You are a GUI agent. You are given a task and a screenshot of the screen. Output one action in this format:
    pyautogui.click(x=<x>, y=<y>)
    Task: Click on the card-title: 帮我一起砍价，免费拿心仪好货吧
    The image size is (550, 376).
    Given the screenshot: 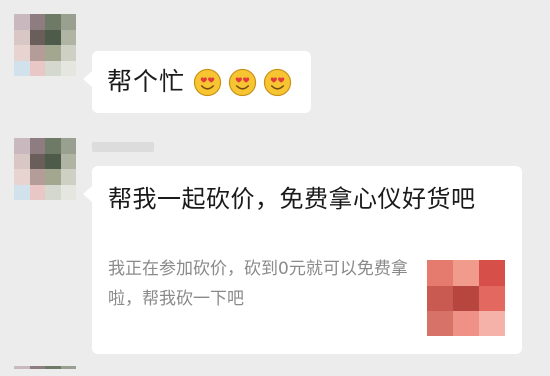 What is the action you would take?
    pyautogui.click(x=292, y=199)
    